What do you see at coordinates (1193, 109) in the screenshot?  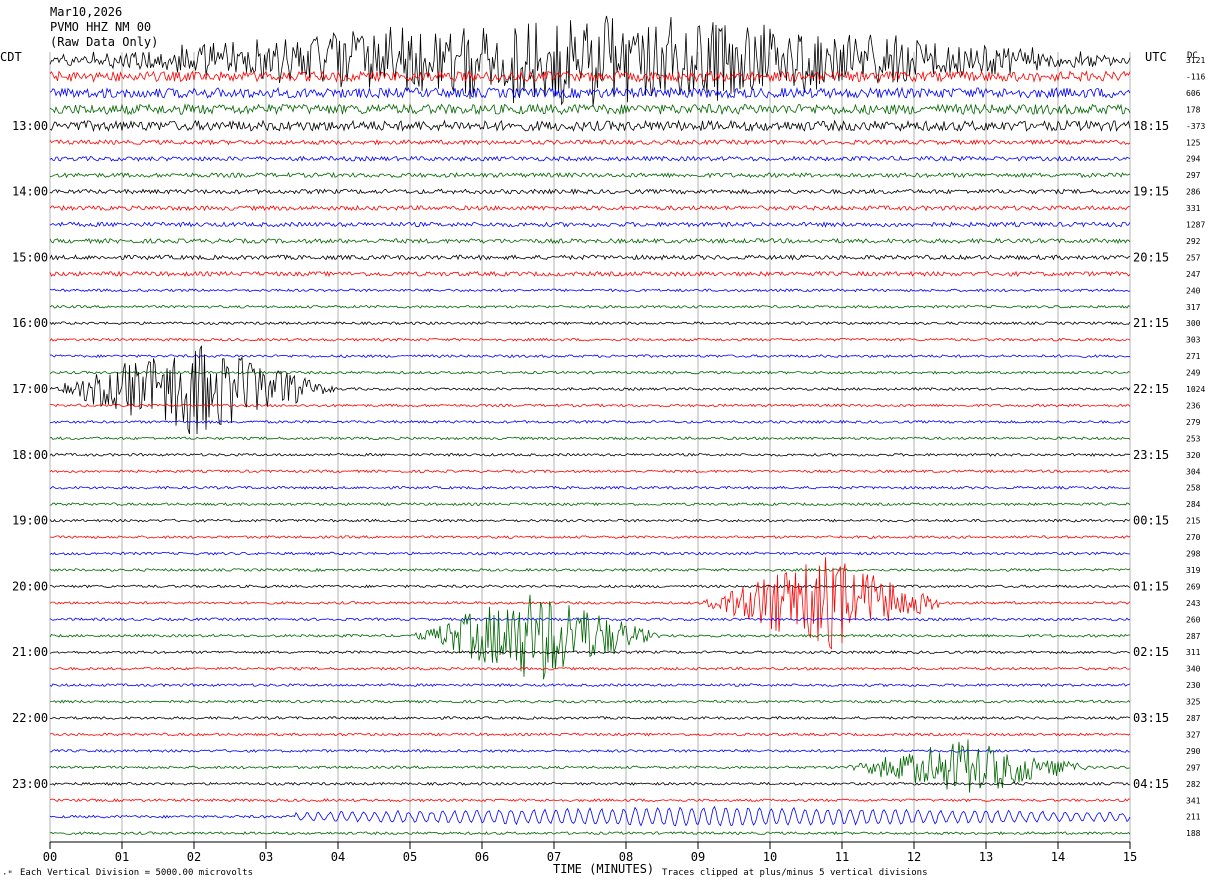 I see `dc-offset-value: 178` at bounding box center [1193, 109].